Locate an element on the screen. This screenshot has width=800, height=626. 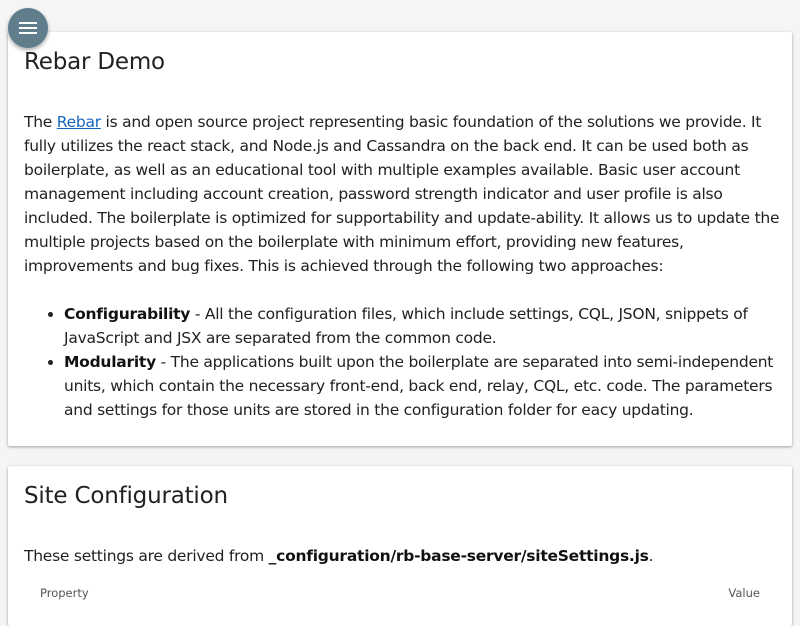
menu-icon is located at coordinates (28, 28).